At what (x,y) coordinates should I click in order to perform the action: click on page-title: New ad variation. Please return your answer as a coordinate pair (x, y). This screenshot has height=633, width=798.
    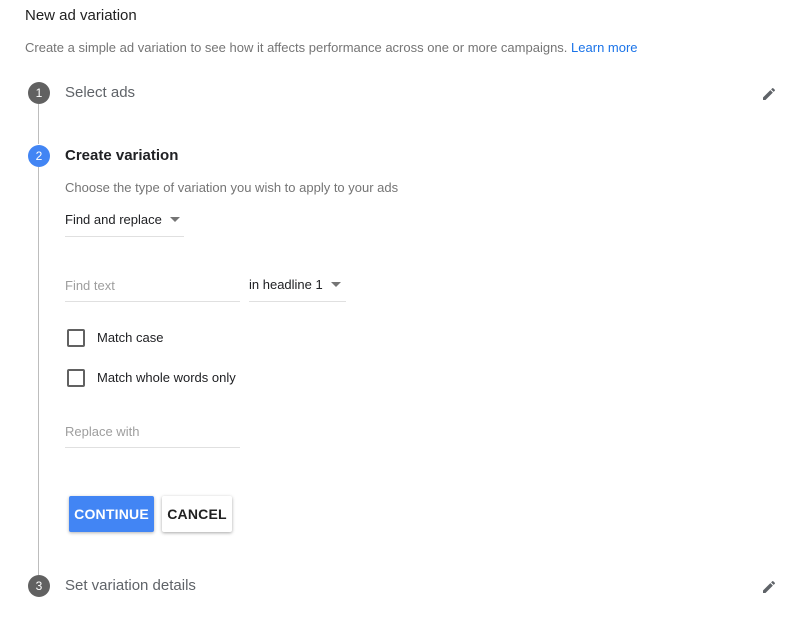
    Looking at the image, I should click on (81, 15).